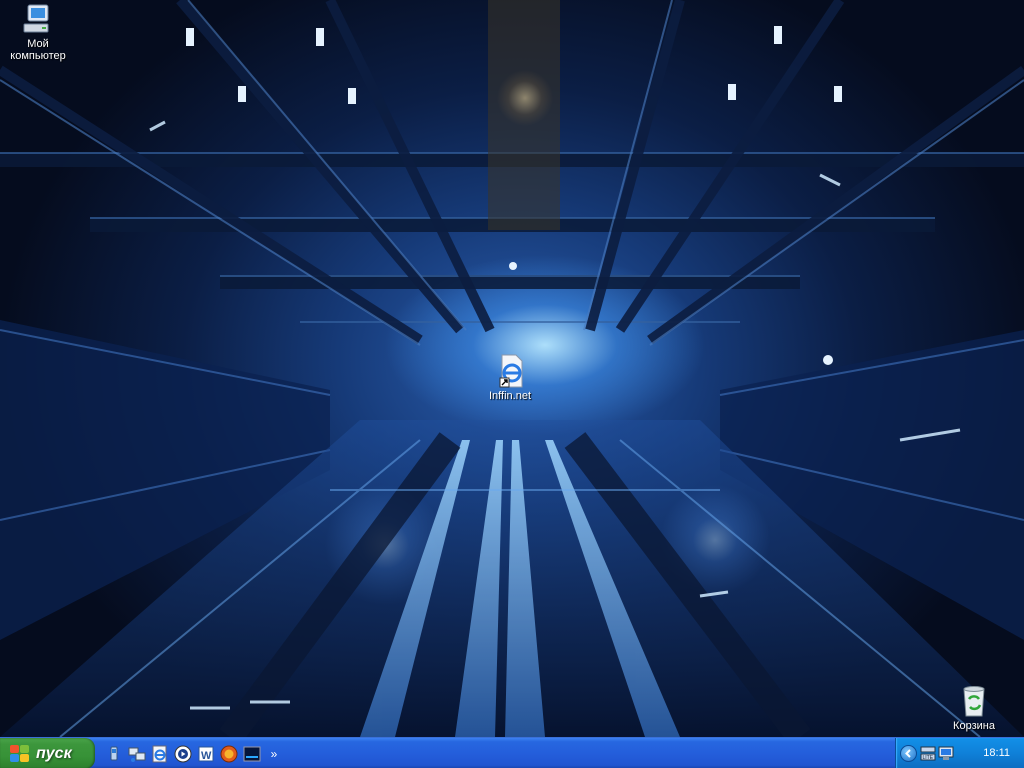 The height and width of the screenshot is (768, 1024). Describe the element at coordinates (510, 396) in the screenshot. I see `inffin-shortcut-label: Inffin.net` at that location.